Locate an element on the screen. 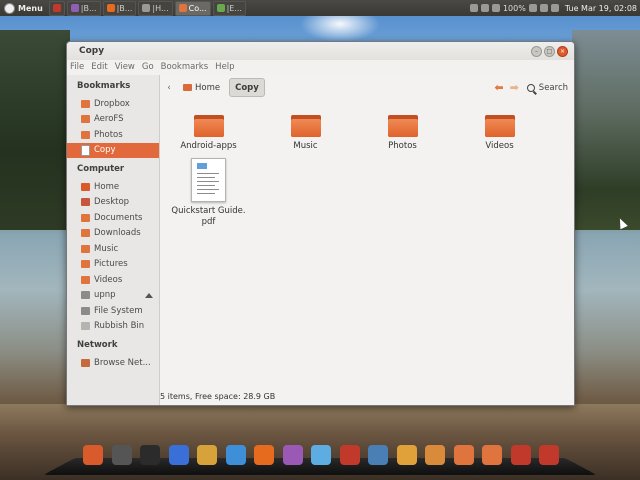  history-navigation: ⬅ ➡ is located at coordinates (506, 87).